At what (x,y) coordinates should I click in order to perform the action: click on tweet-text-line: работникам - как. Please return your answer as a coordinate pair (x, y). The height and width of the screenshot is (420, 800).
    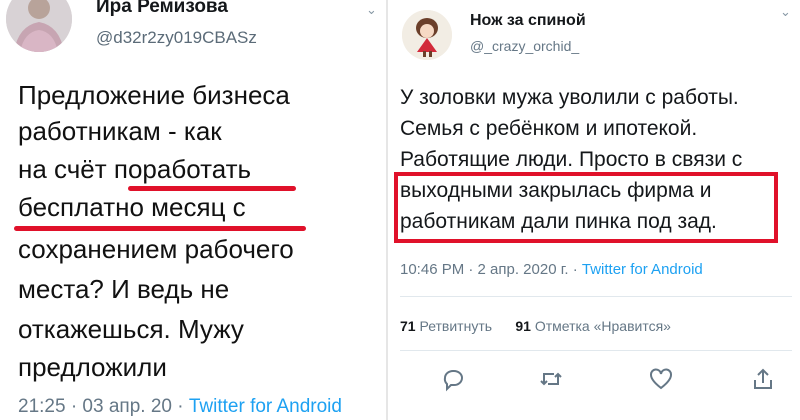
    Looking at the image, I should click on (120, 131).